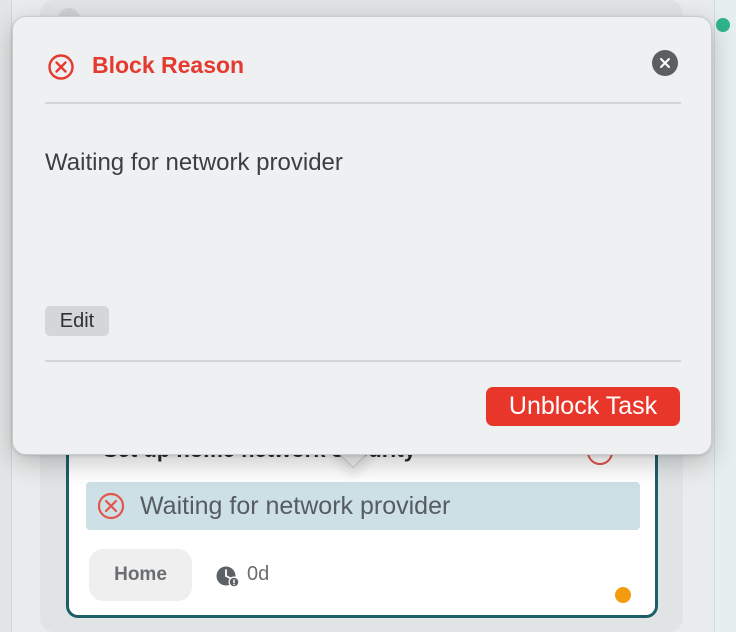 Image resolution: width=736 pixels, height=632 pixels. Describe the element at coordinates (363, 103) in the screenshot. I see `header-divider` at that location.